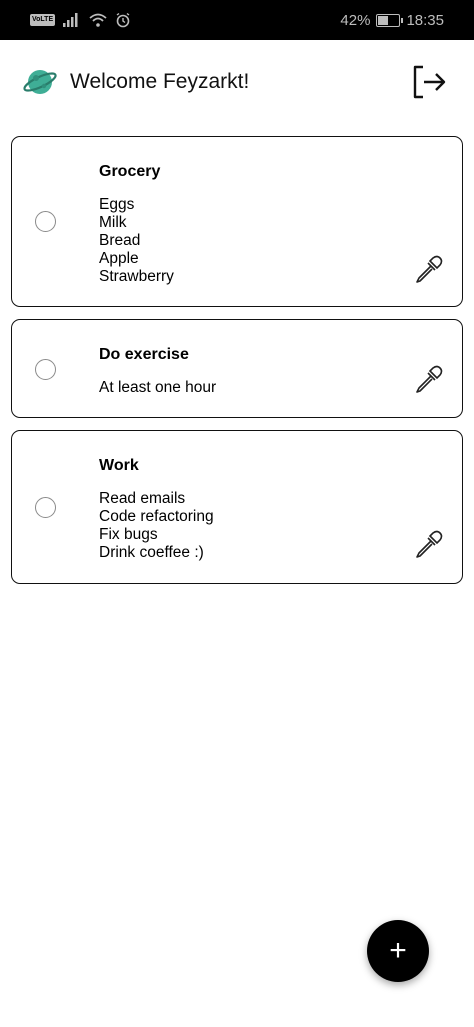 The width and height of the screenshot is (474, 1027). Describe the element at coordinates (355, 20) in the screenshot. I see `battery-percent: 42%` at that location.